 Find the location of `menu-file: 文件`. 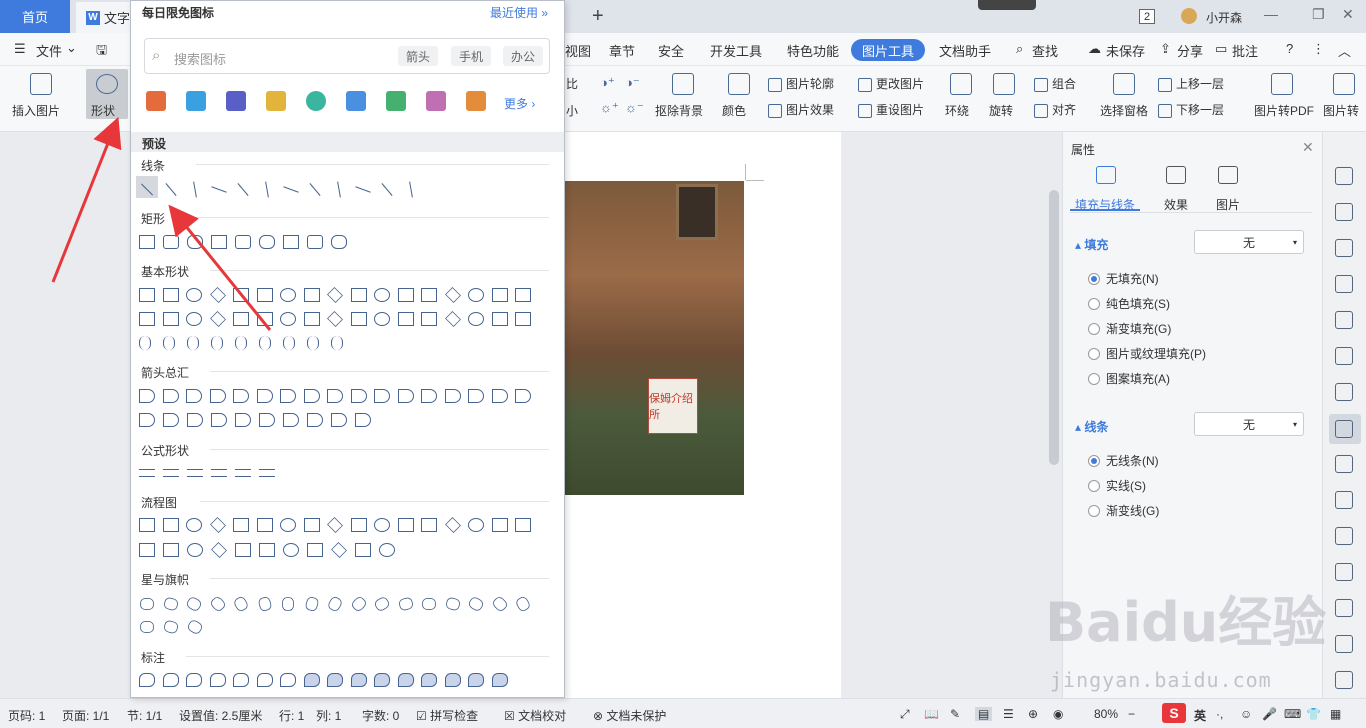

menu-file: 文件 is located at coordinates (49, 50).